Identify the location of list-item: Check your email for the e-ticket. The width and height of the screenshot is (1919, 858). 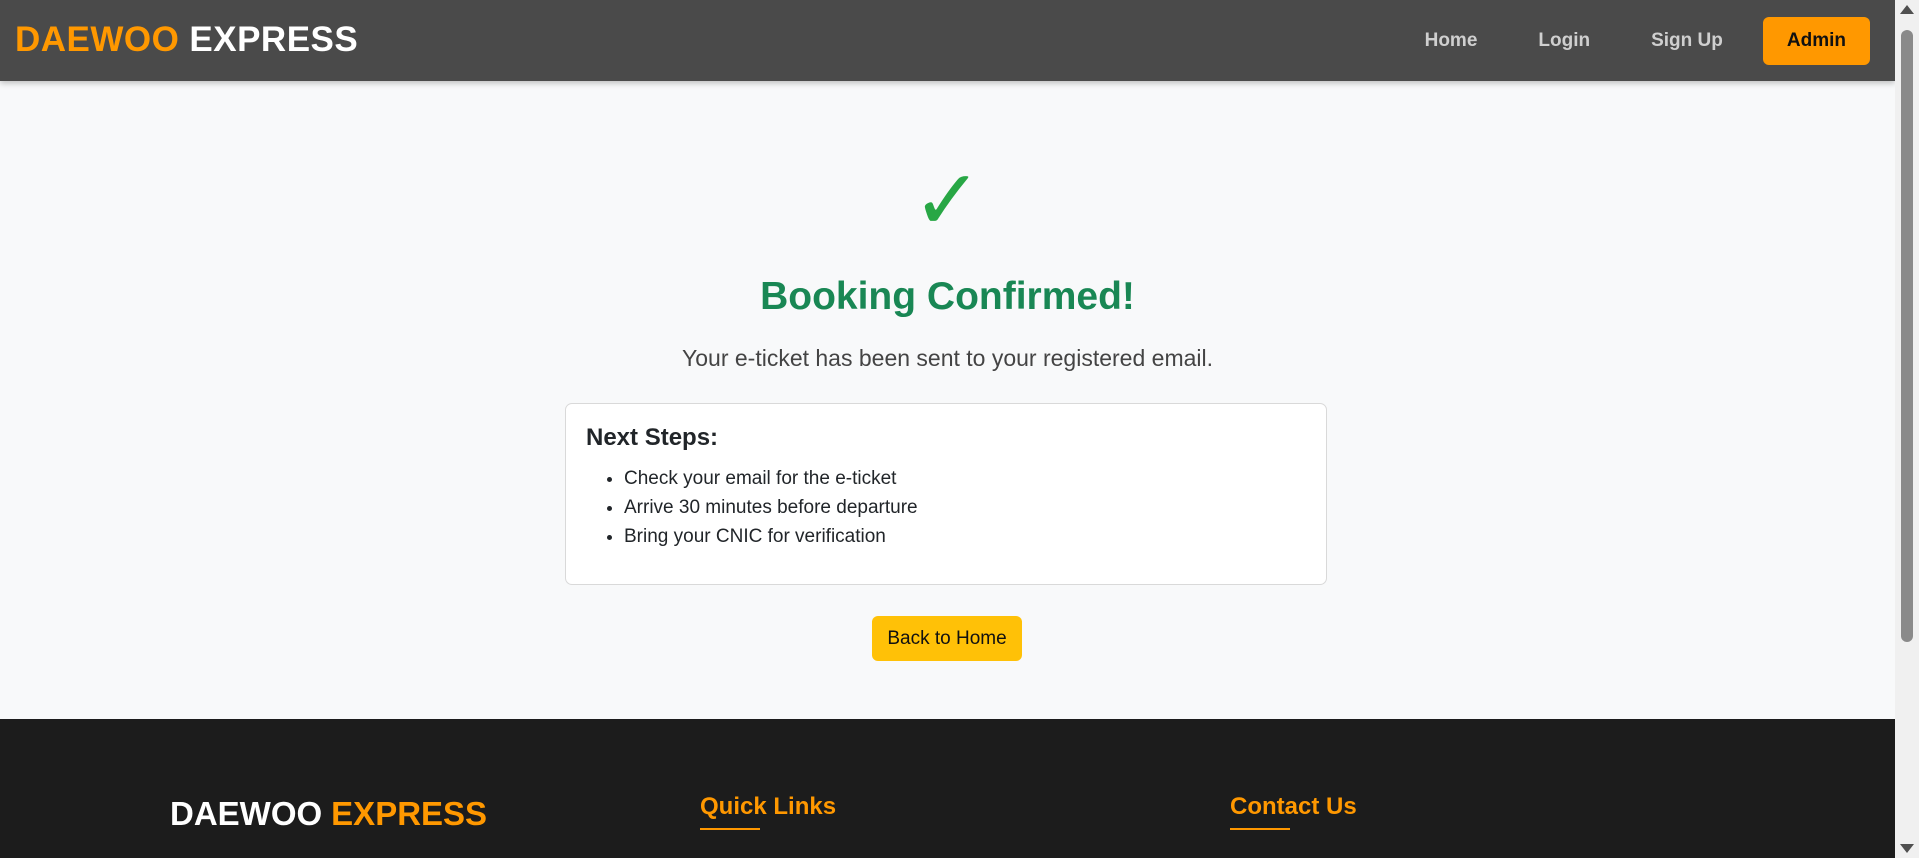
(771, 478).